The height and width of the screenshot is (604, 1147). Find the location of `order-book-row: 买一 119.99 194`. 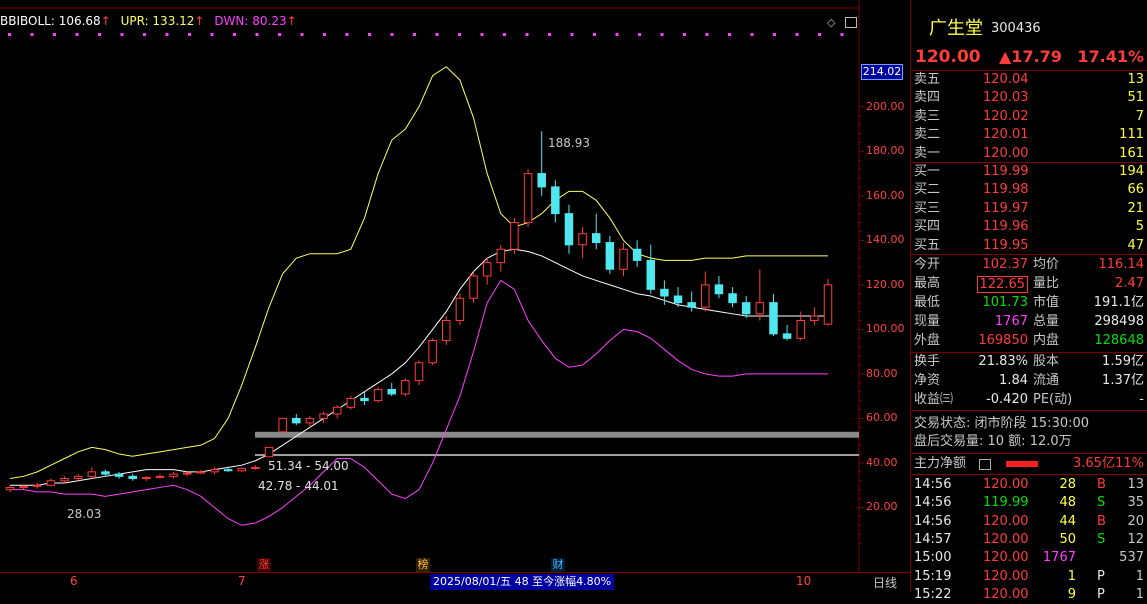

order-book-row: 买一 119.99 194 is located at coordinates (1029, 172).